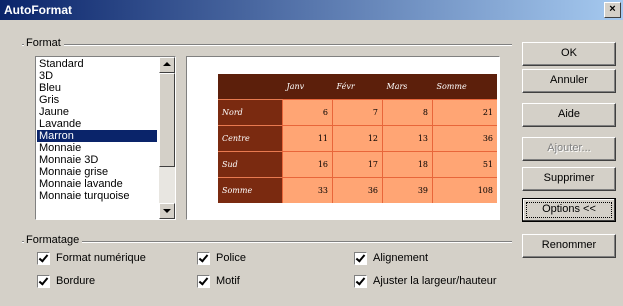 The height and width of the screenshot is (306, 623). I want to click on cancel-button: Annuler, so click(569, 81).